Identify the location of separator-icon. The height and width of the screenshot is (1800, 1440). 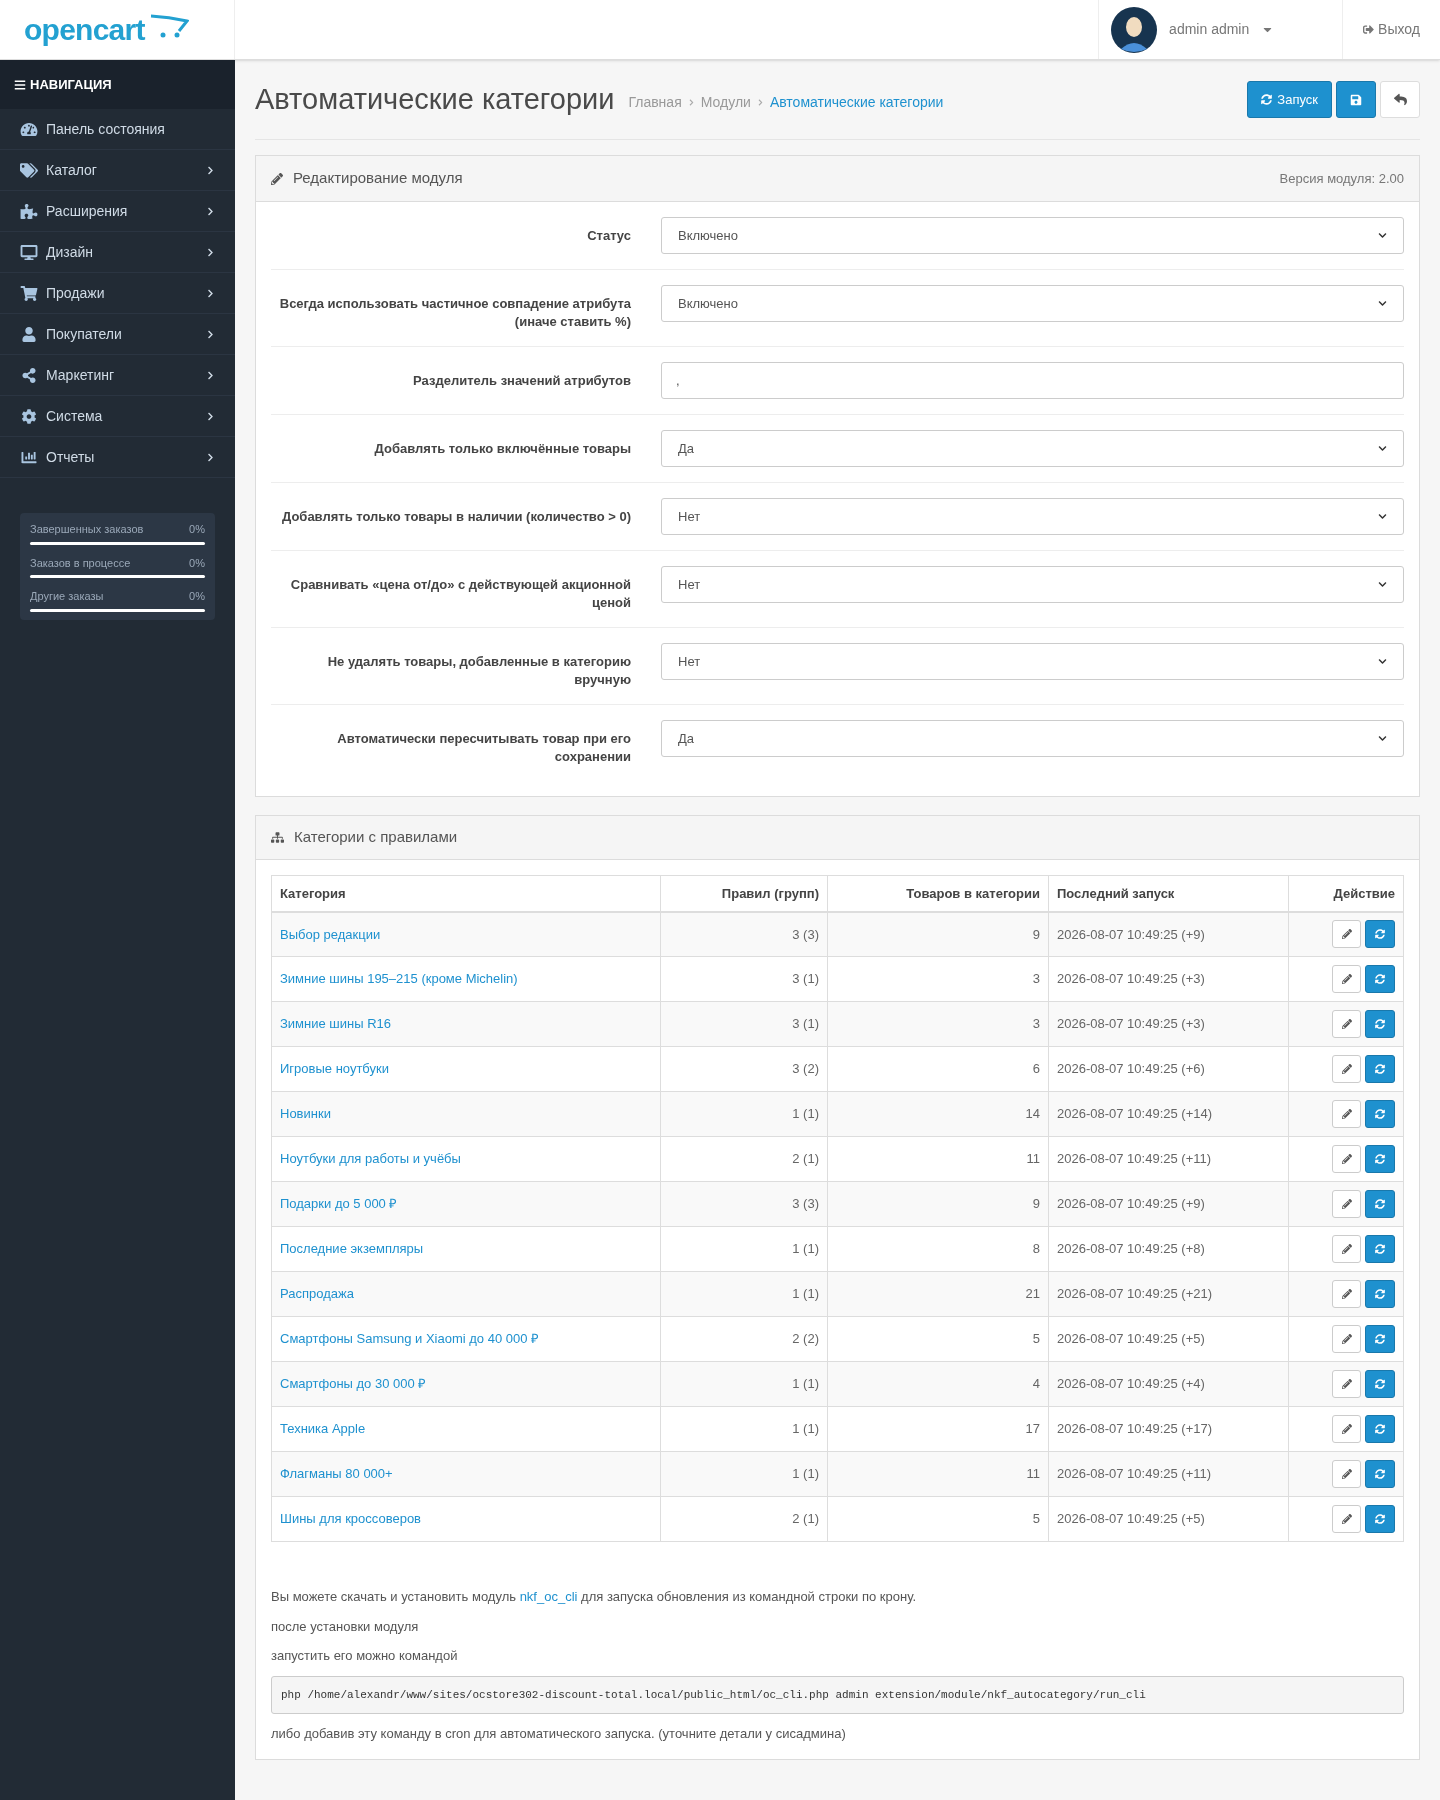
(691, 102).